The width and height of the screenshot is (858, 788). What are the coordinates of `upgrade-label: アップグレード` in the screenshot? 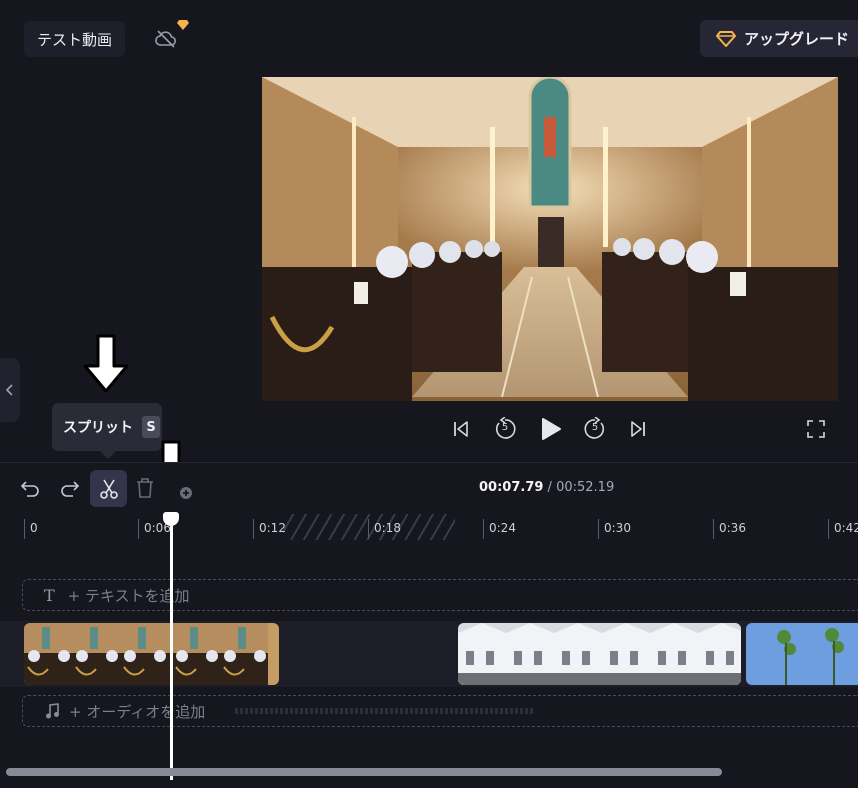 It's located at (797, 39).